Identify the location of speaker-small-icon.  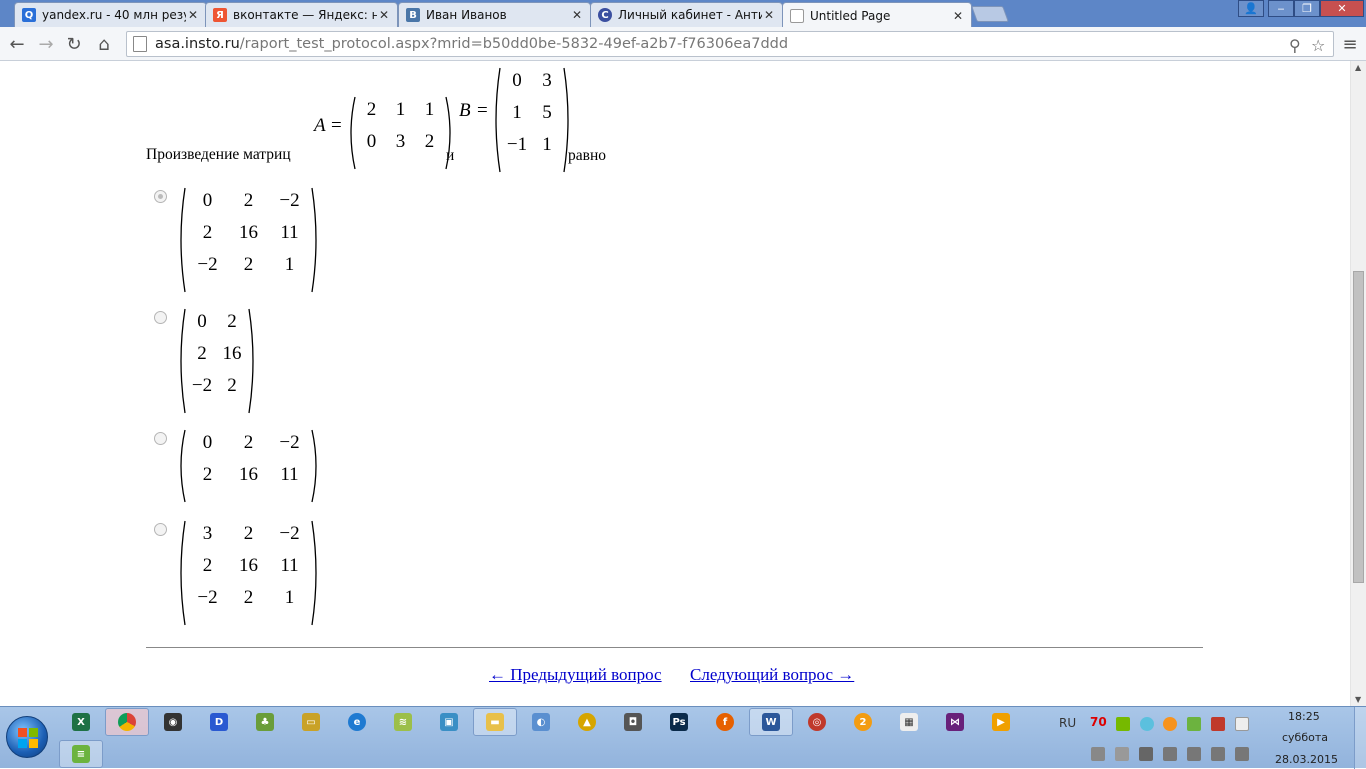
(1122, 754).